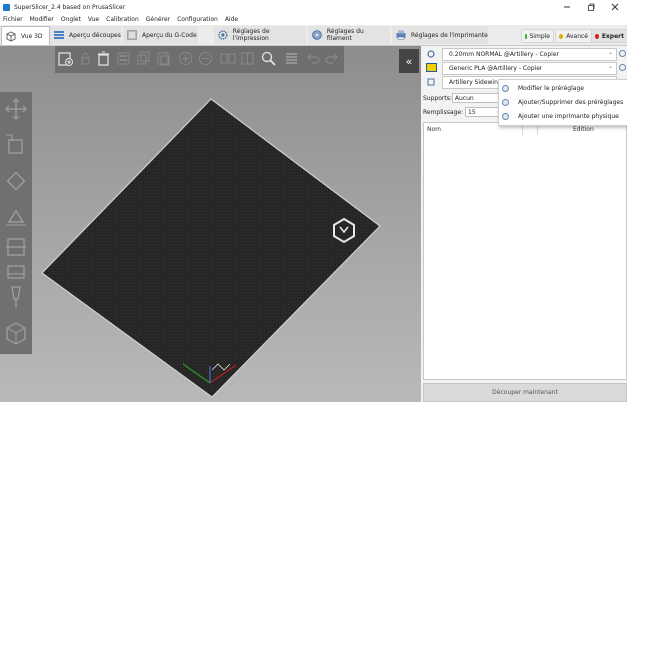  I want to click on copy-button, so click(143, 58).